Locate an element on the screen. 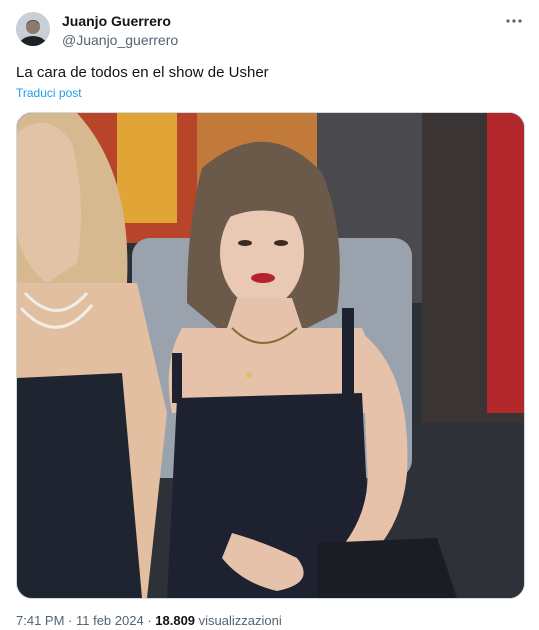 This screenshot has width=539, height=630. translate-post-link: Traduci post is located at coordinates (49, 93).